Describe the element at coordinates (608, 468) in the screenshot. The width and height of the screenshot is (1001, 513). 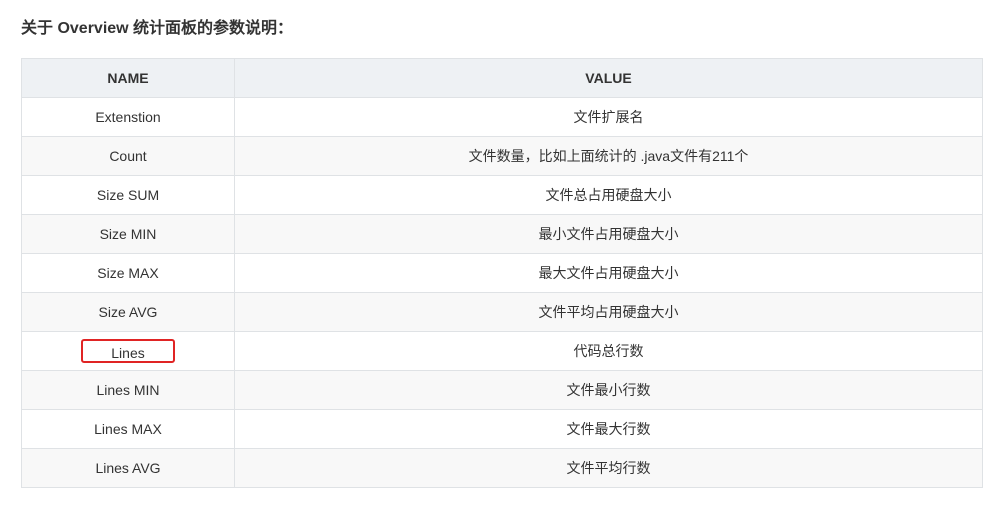
I see `param-value: 文件平均行数` at that location.